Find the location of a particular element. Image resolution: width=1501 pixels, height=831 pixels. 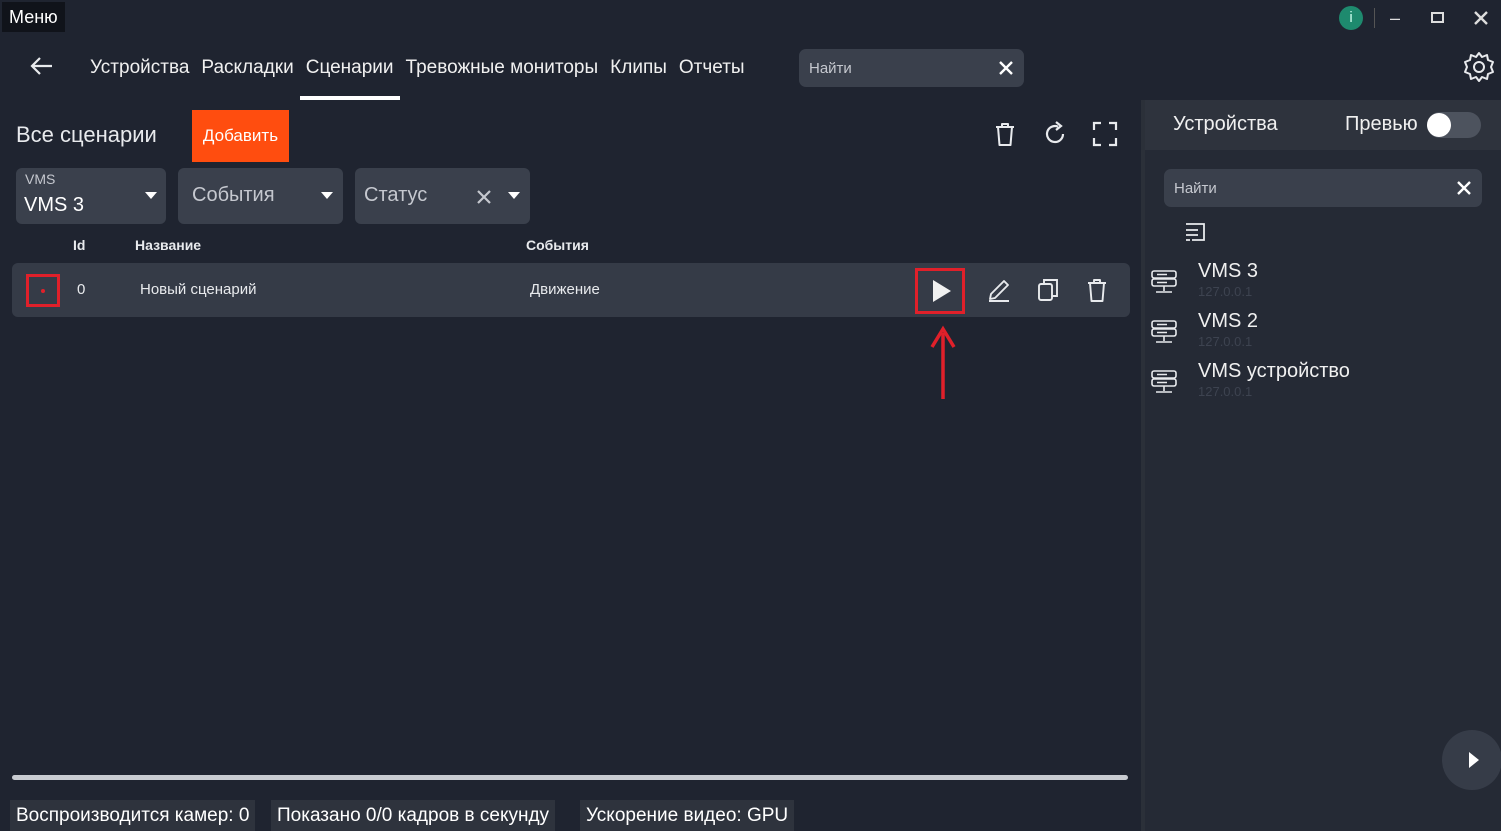

clear-side-search-icon is located at coordinates (1464, 188).